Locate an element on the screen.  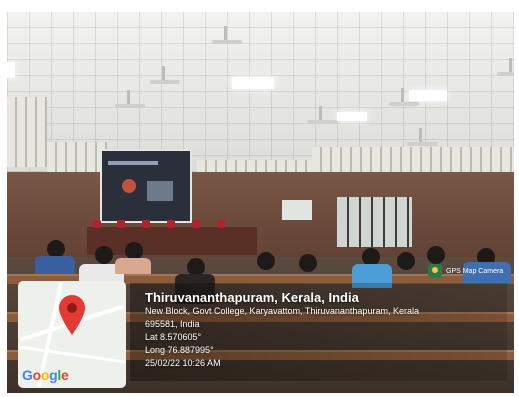
location-postal: 695581, India is located at coordinates (172, 324).